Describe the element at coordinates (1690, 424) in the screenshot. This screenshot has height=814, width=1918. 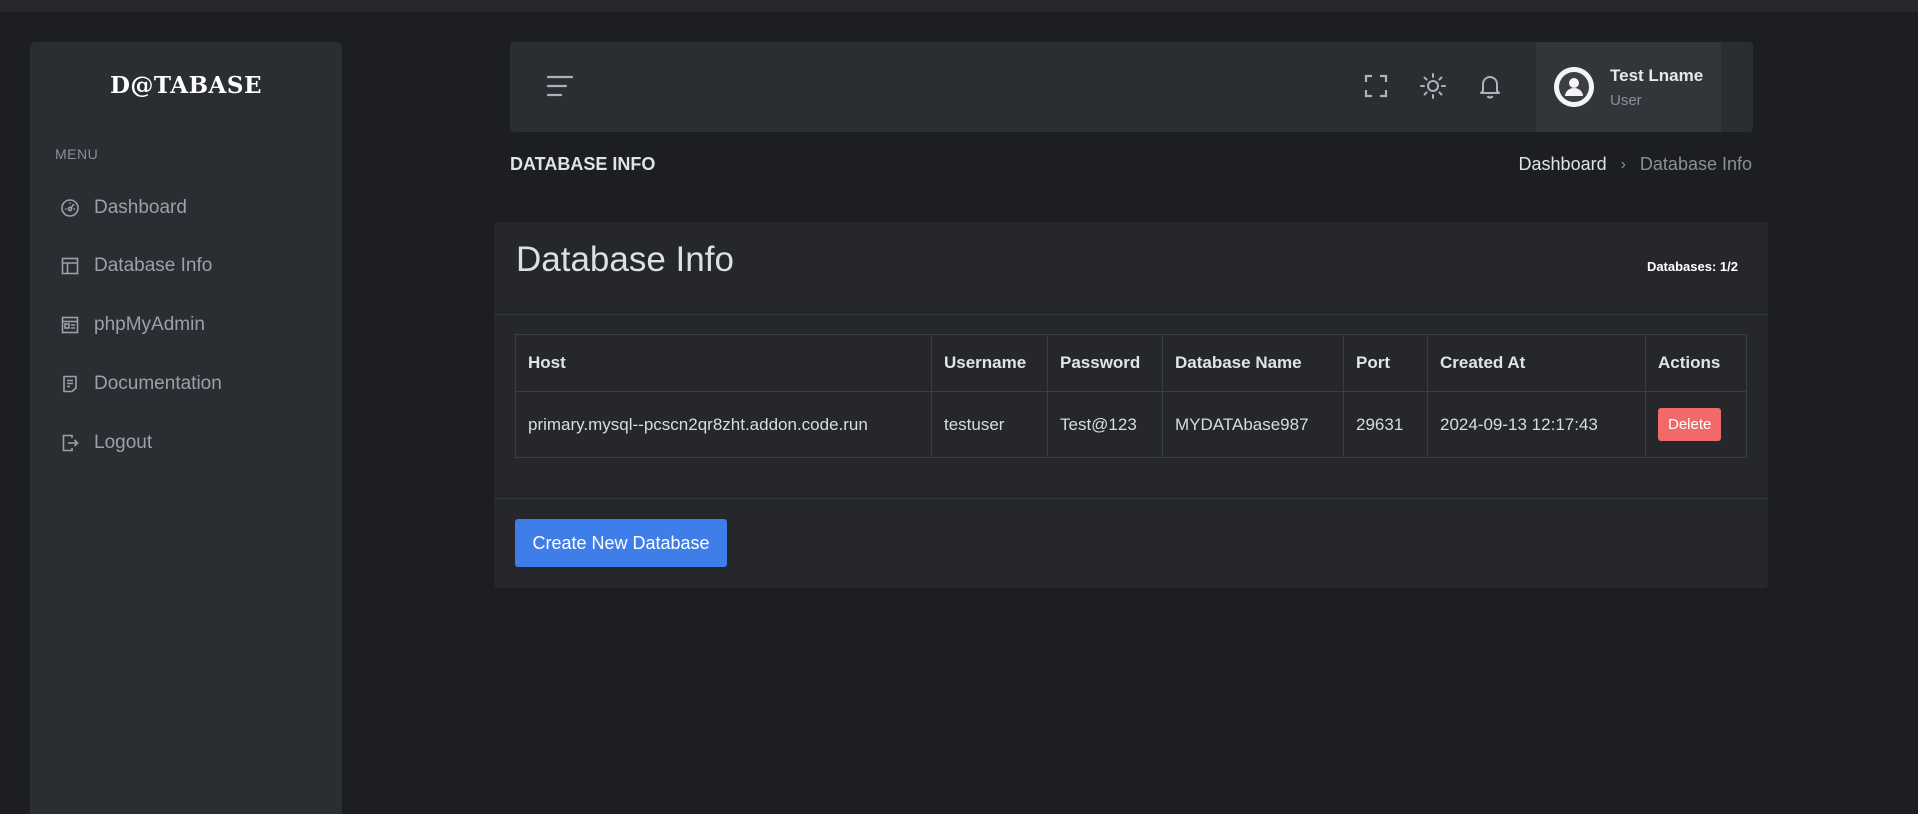
I see `delete-button: Delete` at that location.